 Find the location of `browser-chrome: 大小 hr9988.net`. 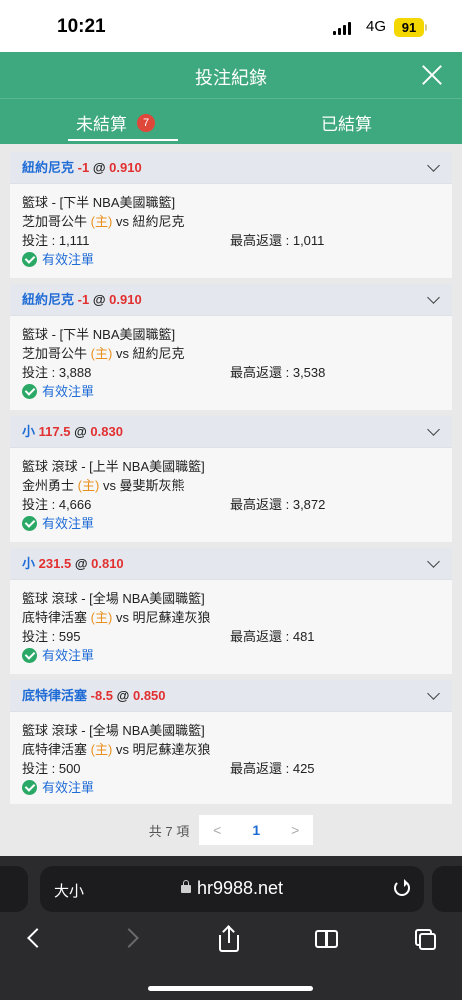

browser-chrome: 大小 hr9988.net is located at coordinates (231, 928).